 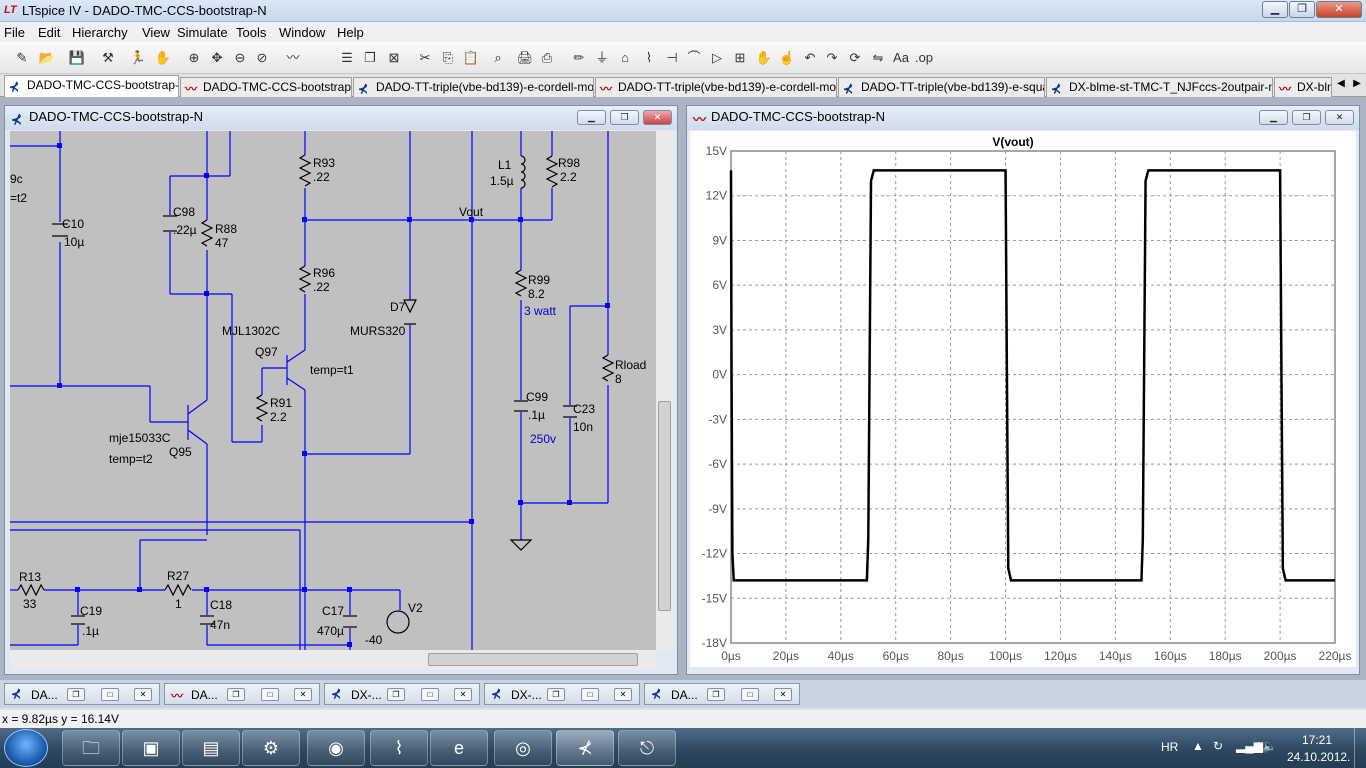 I want to click on media-player-taskbar-icon: ◎, so click(x=523, y=748).